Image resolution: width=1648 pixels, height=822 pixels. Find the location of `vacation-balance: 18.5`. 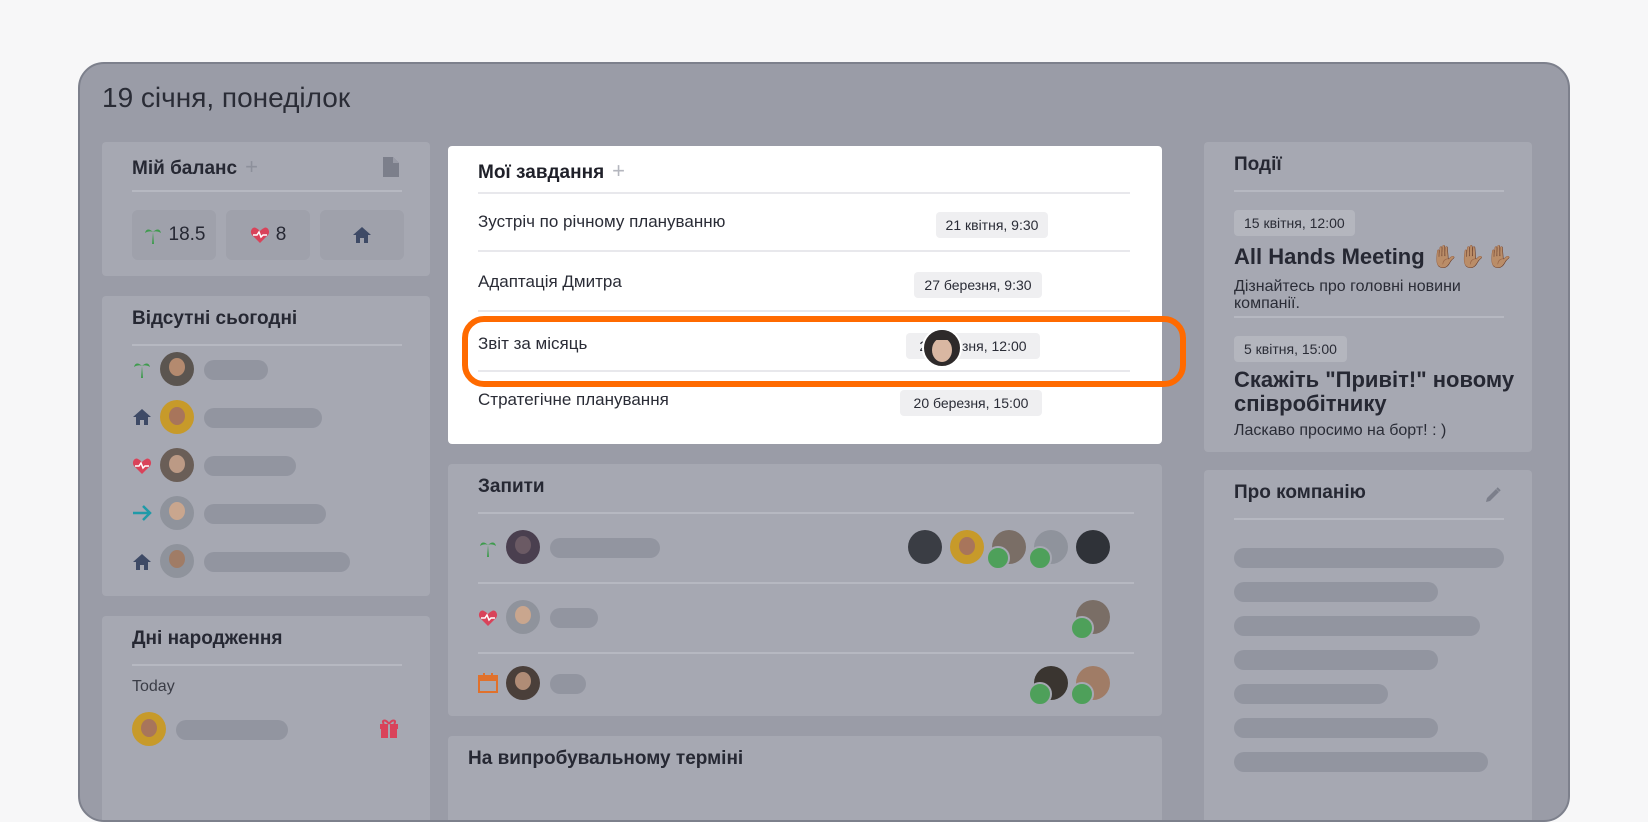

vacation-balance: 18.5 is located at coordinates (174, 235).